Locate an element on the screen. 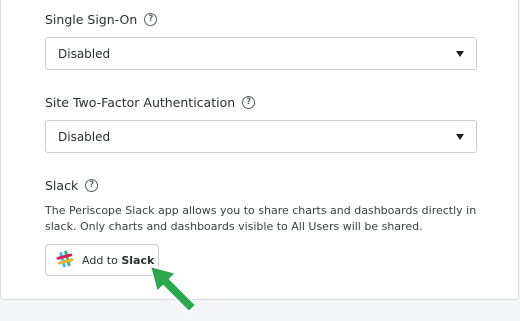 The image size is (520, 321). slack-label-row: Slack ? is located at coordinates (72, 185).